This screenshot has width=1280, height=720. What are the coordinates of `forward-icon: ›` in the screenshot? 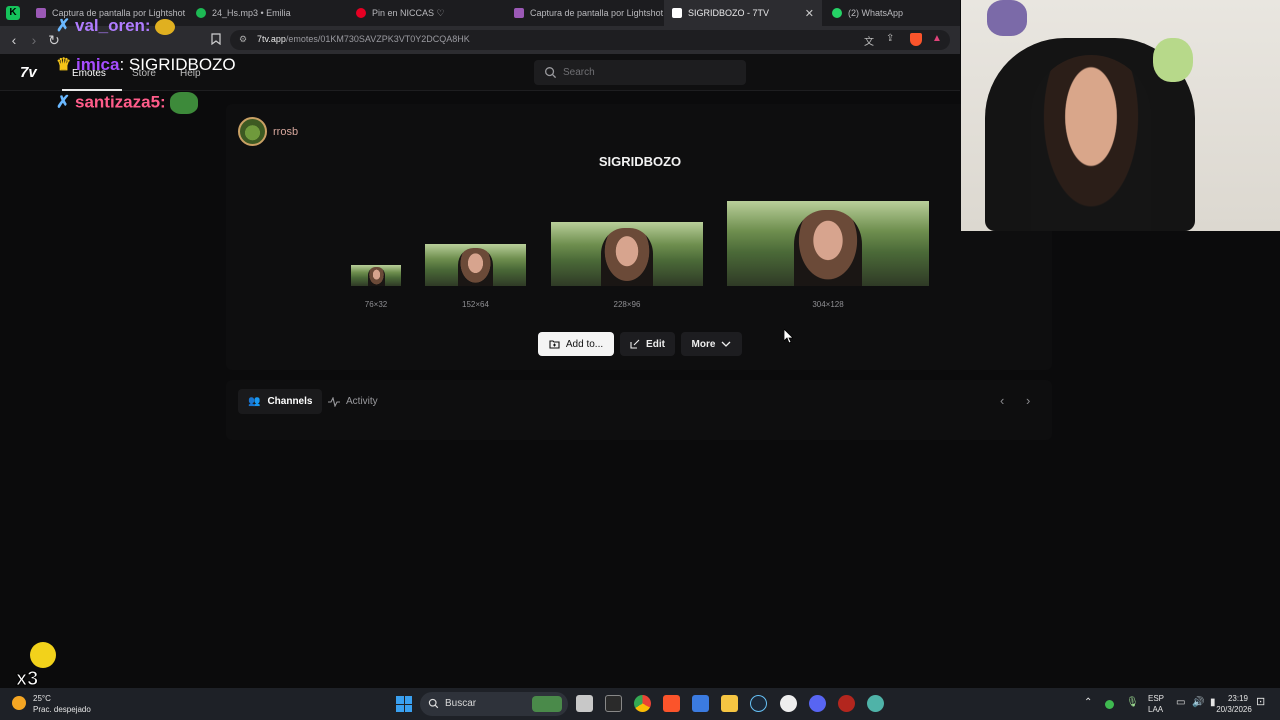 It's located at (34, 40).